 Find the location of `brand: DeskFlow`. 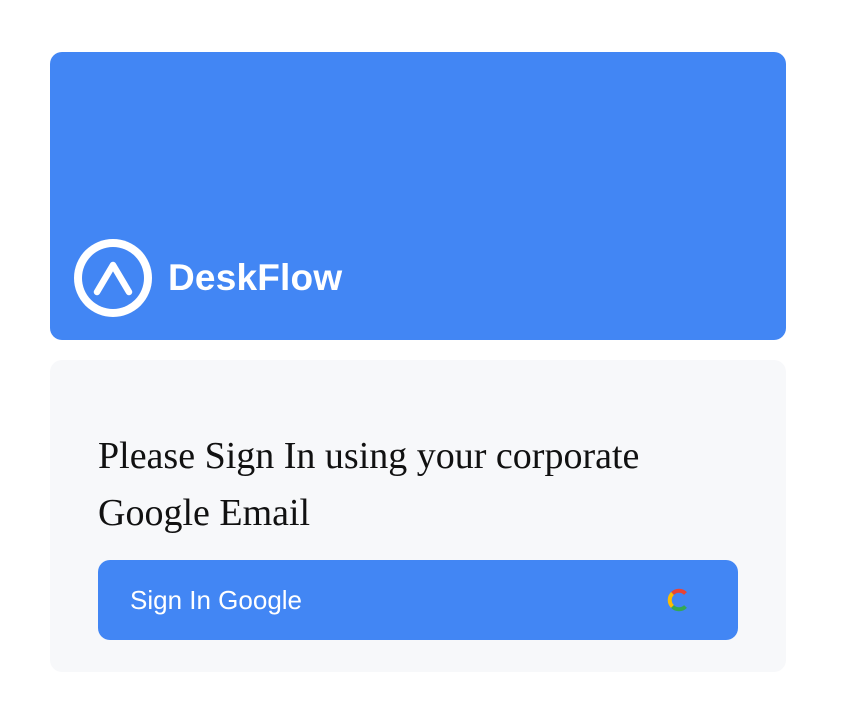

brand: DeskFlow is located at coordinates (208, 278).